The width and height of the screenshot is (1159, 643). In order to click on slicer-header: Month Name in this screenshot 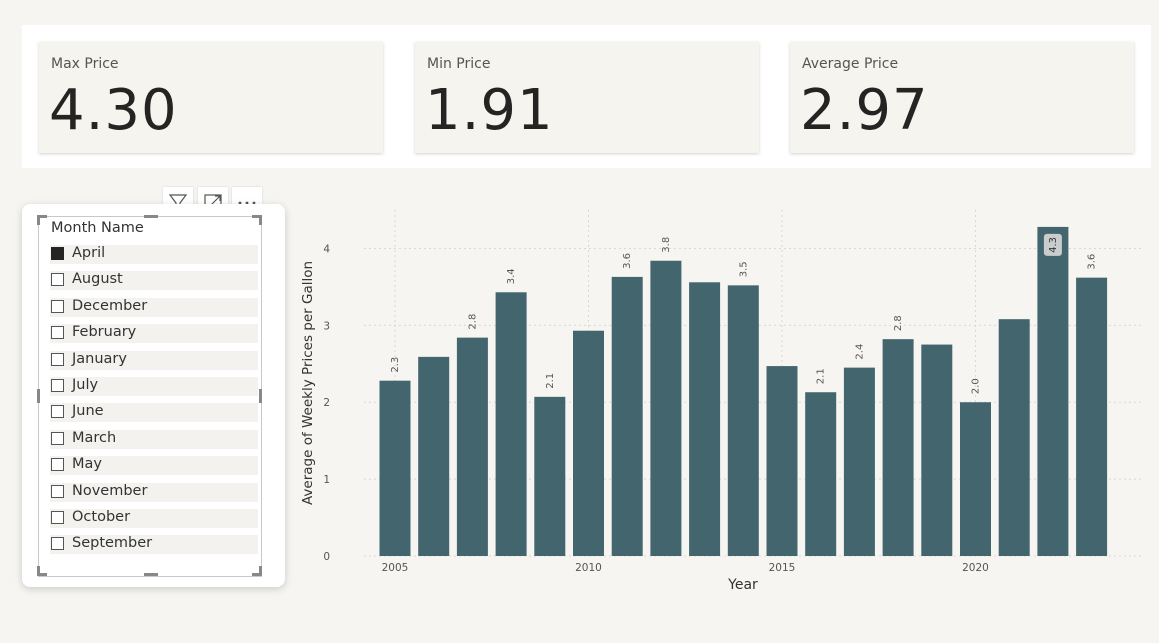, I will do `click(97, 228)`.